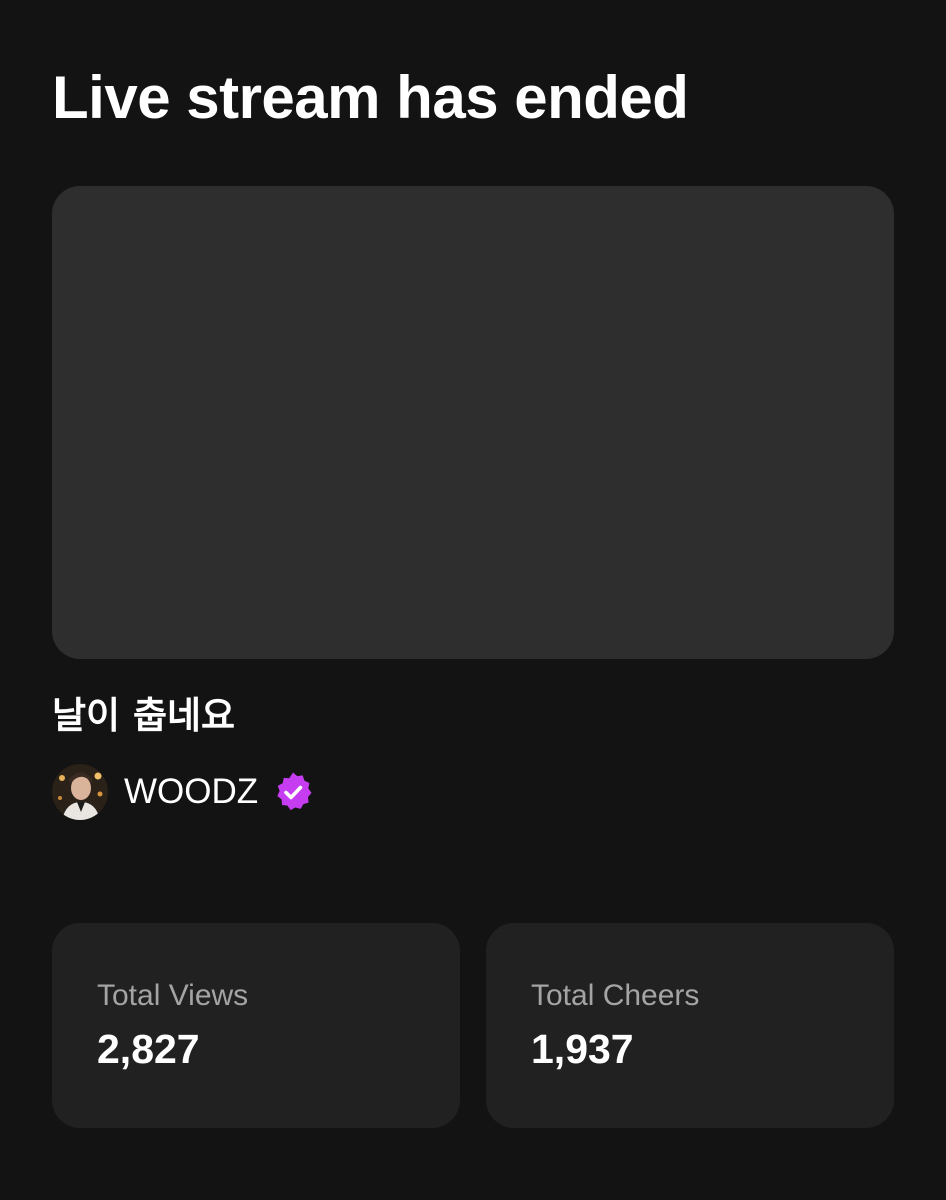 Image resolution: width=946 pixels, height=1200 pixels. I want to click on total-cheers-label: Total Cheers, so click(615, 995).